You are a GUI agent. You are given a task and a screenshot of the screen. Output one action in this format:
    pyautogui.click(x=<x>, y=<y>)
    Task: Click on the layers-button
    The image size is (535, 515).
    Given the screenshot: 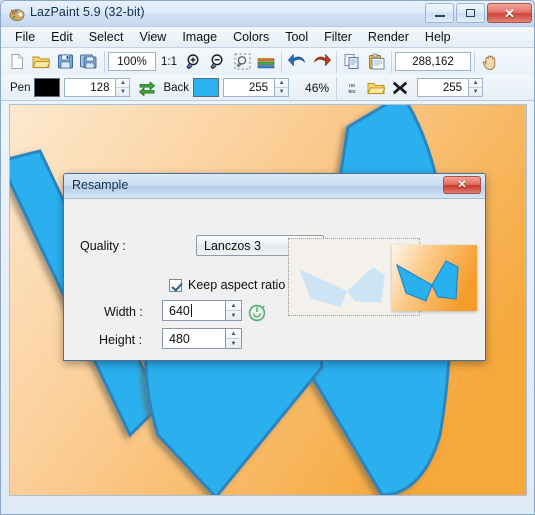 What is the action you would take?
    pyautogui.click(x=266, y=62)
    